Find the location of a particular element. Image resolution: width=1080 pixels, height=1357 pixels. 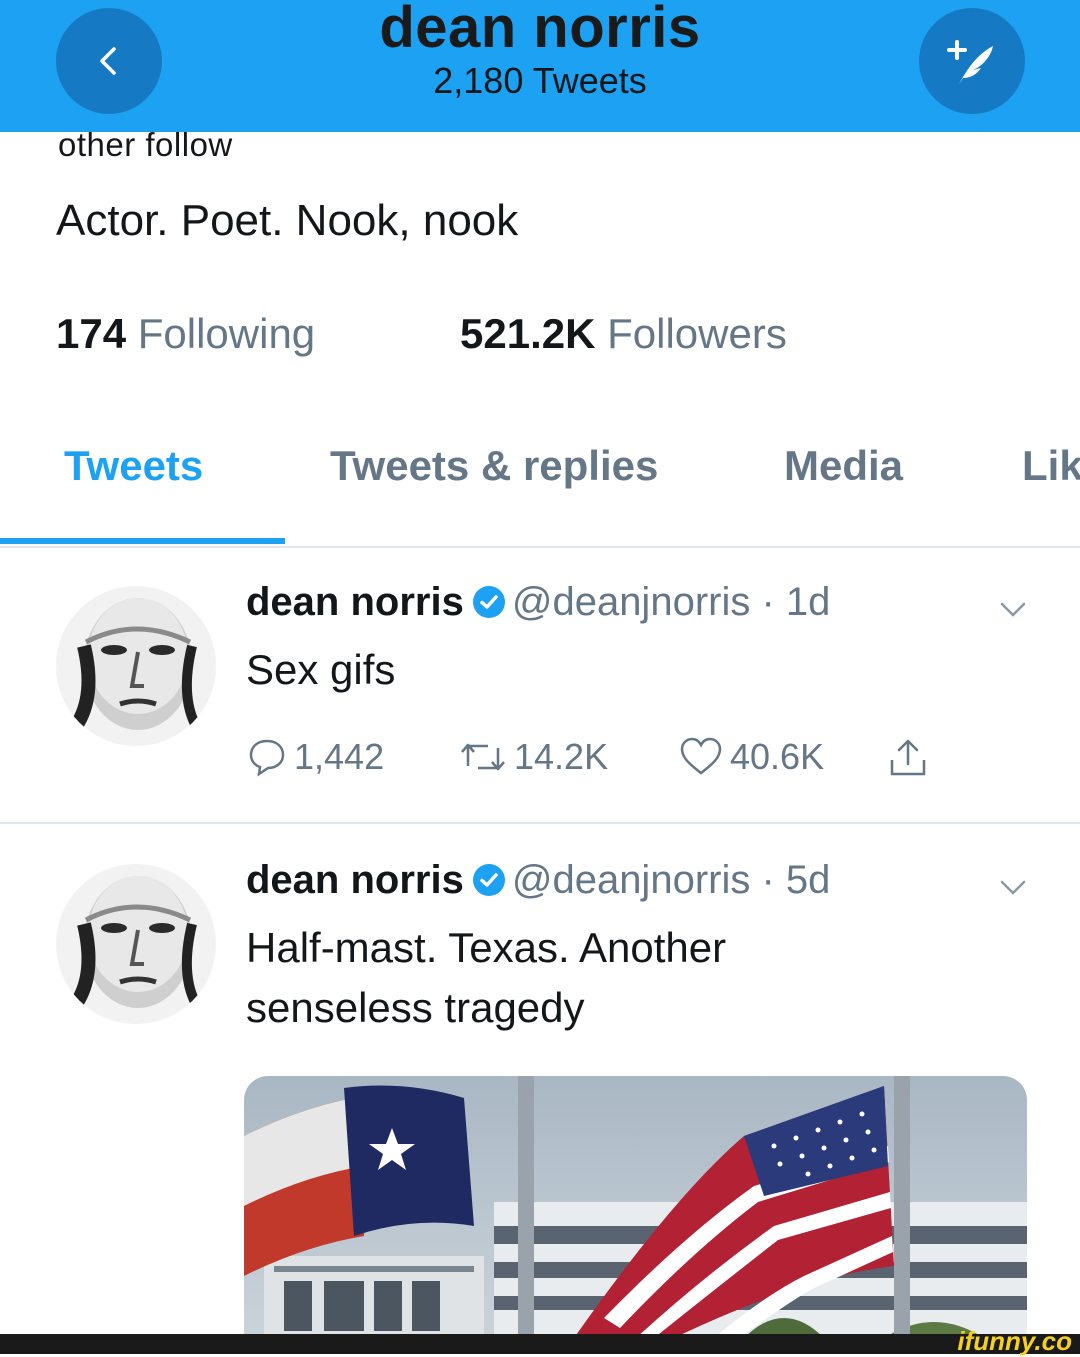

retweet-count: 14.2K is located at coordinates (561, 756).